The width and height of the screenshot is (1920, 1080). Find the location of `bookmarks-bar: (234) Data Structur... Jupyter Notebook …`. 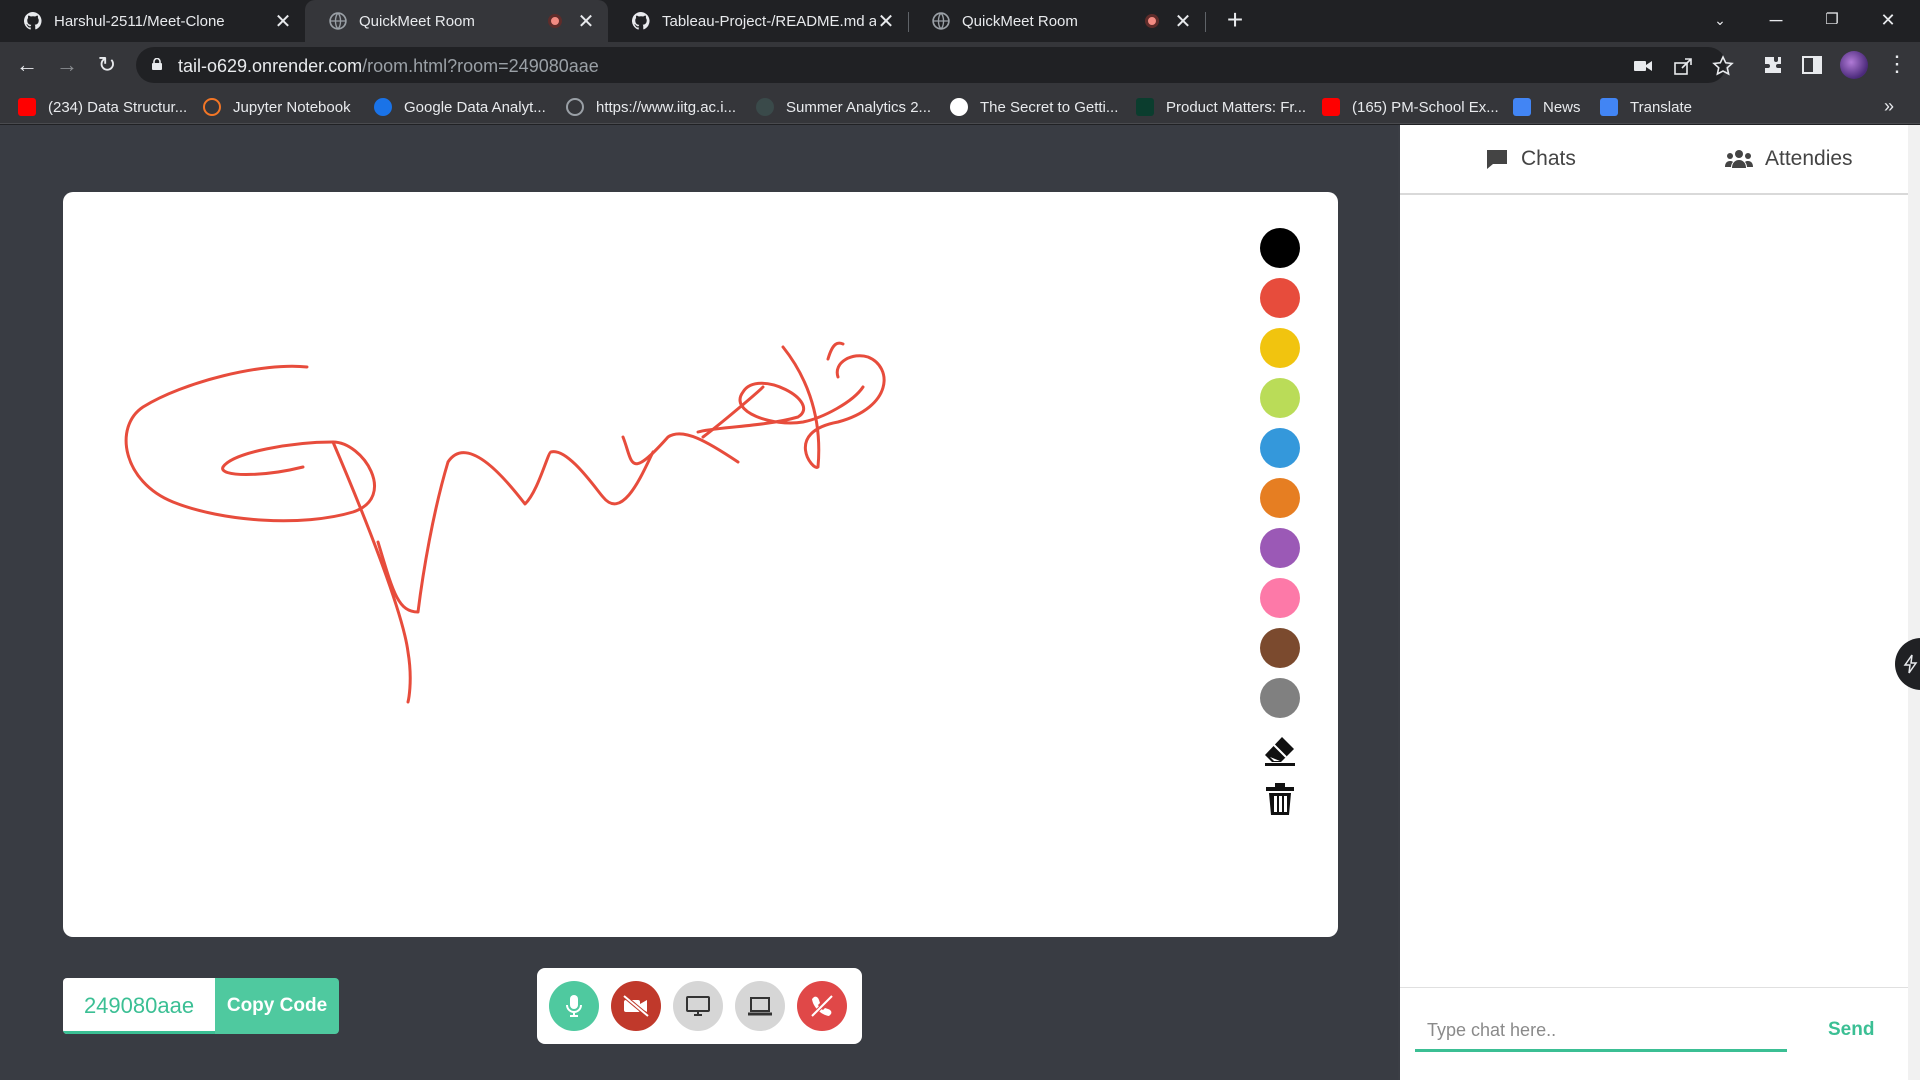

bookmarks-bar: (234) Data Structur... Jupyter Notebook … is located at coordinates (960, 106).